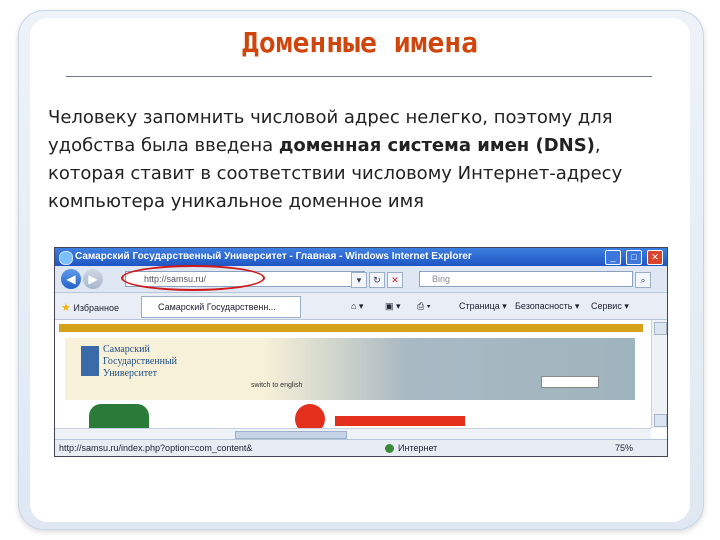  Describe the element at coordinates (436, 145) in the screenshot. I see `body-text-bold: доменная система имен (DNS)` at that location.